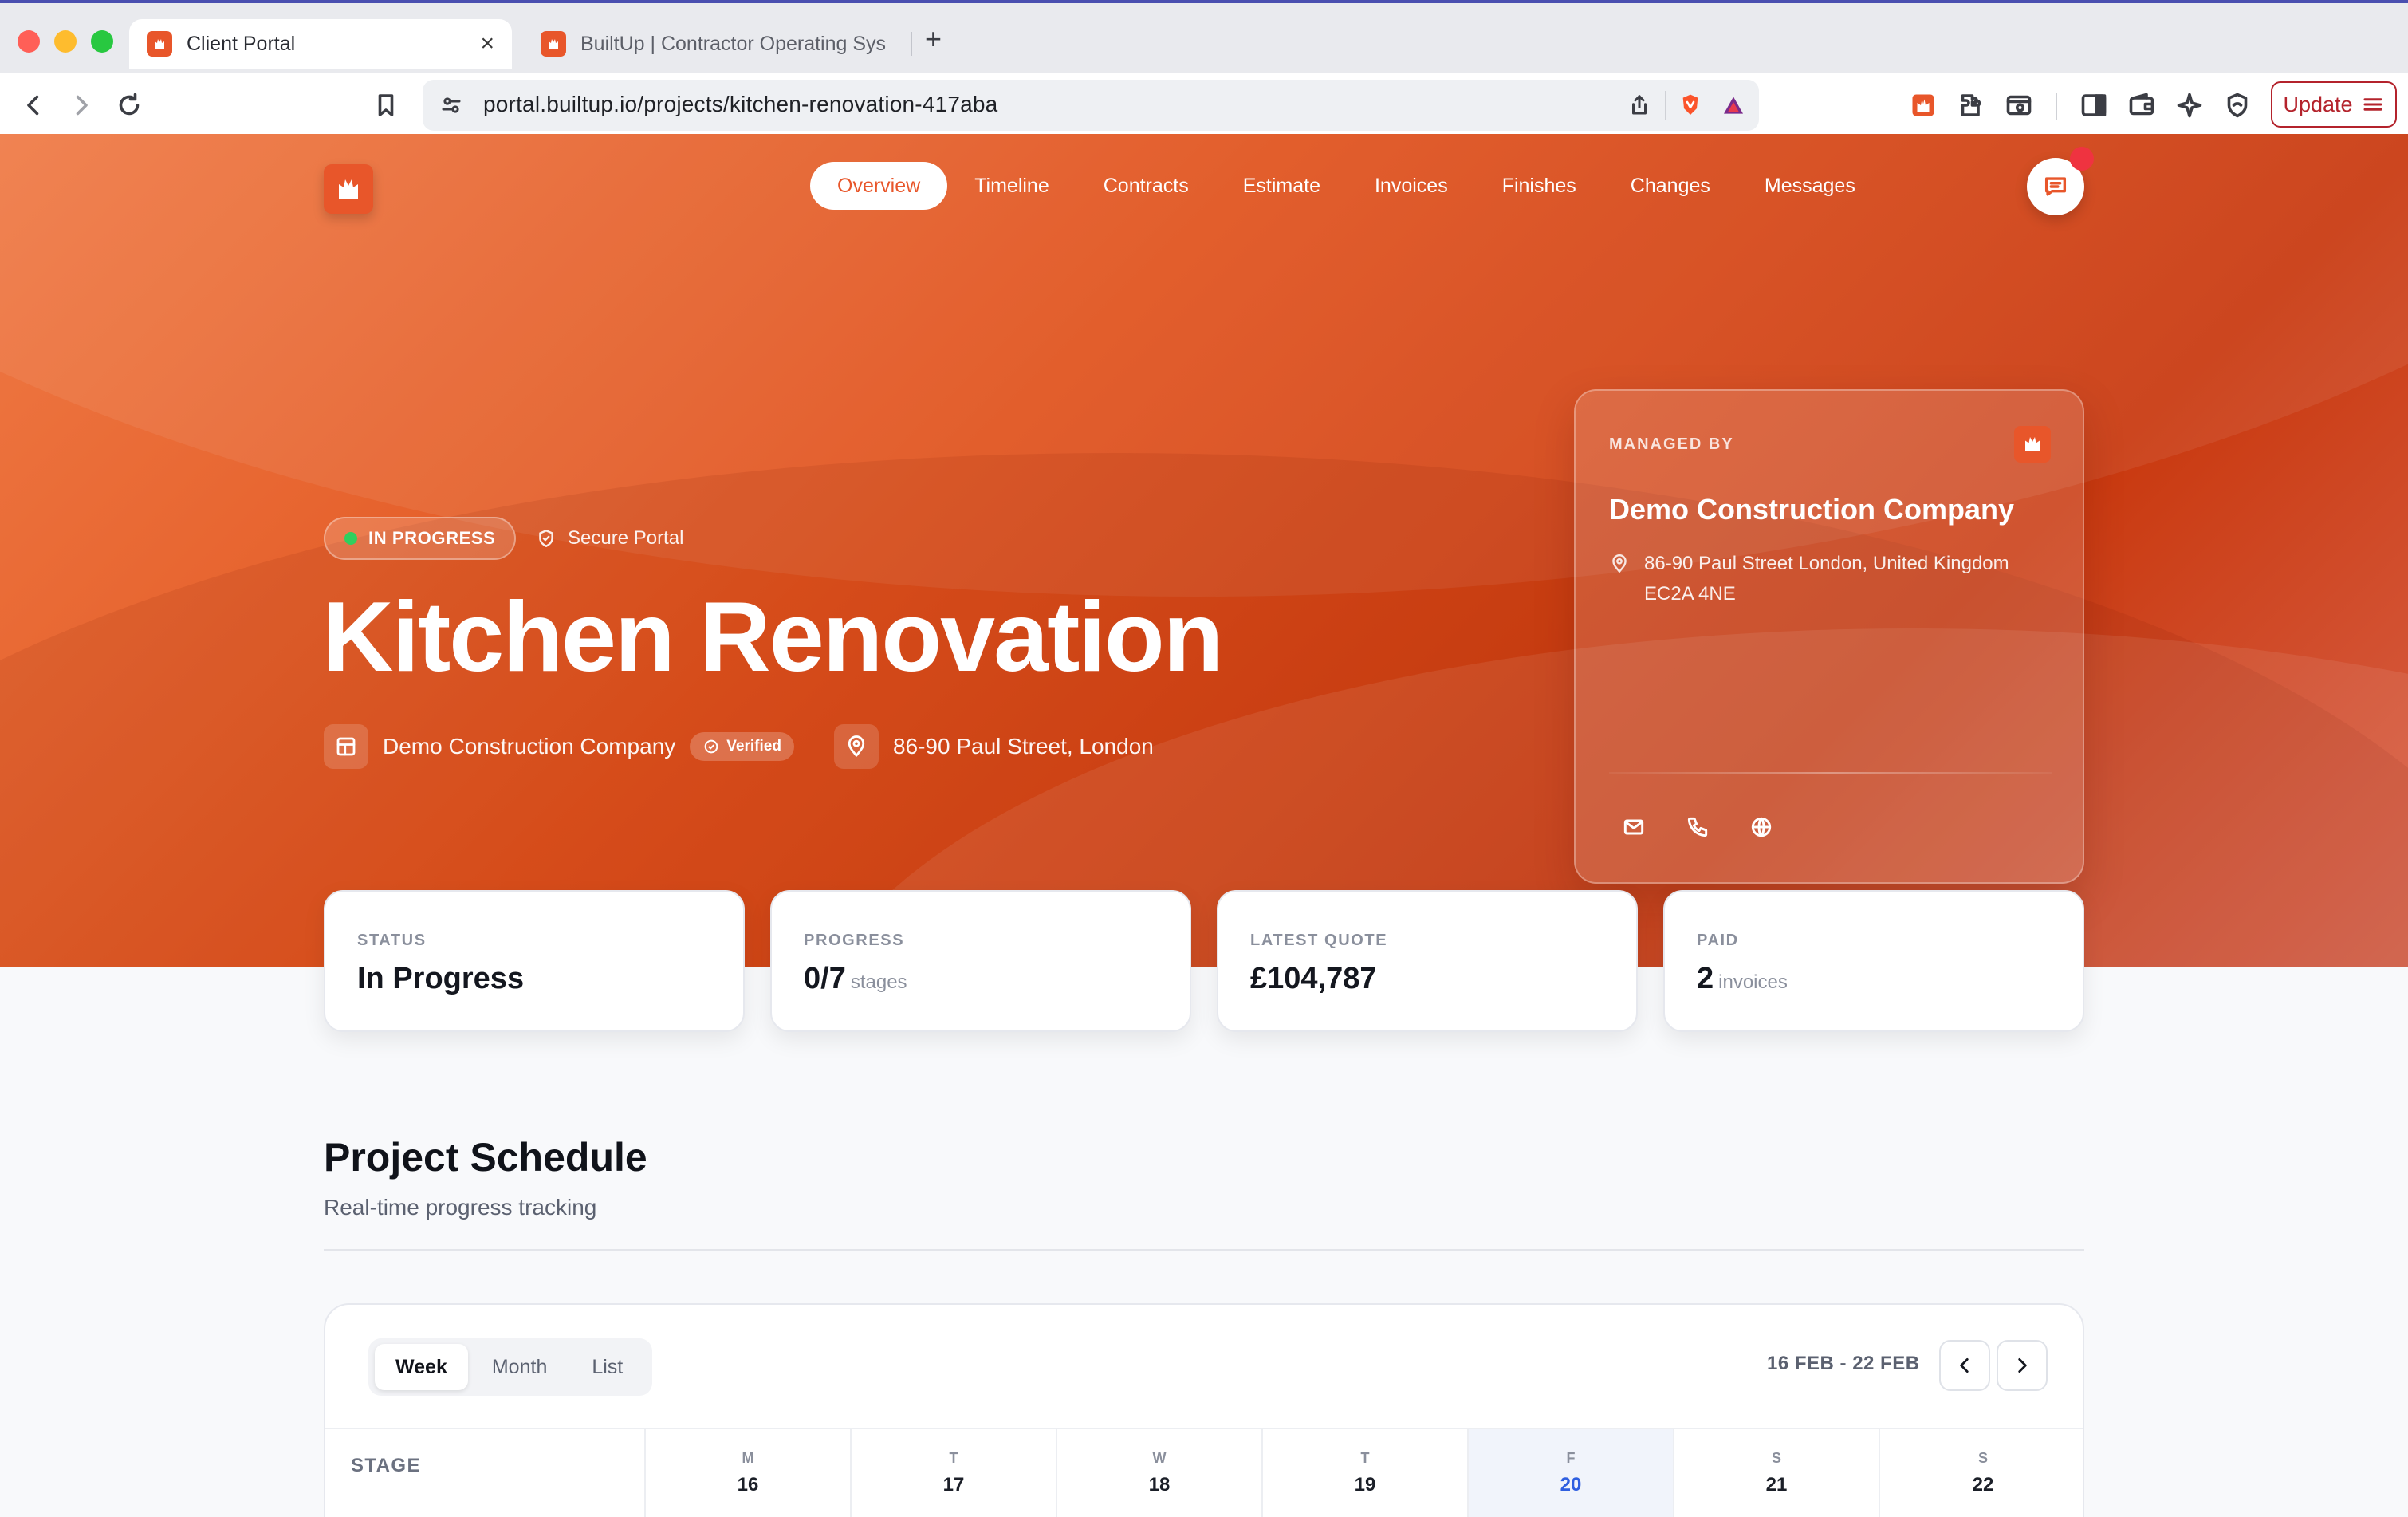 This screenshot has height=1517, width=2408. I want to click on shield-check-icon, so click(546, 538).